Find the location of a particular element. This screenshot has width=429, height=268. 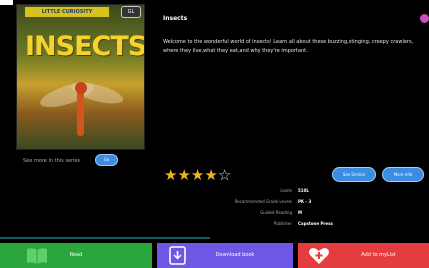

top-left-strip is located at coordinates (6, 2).